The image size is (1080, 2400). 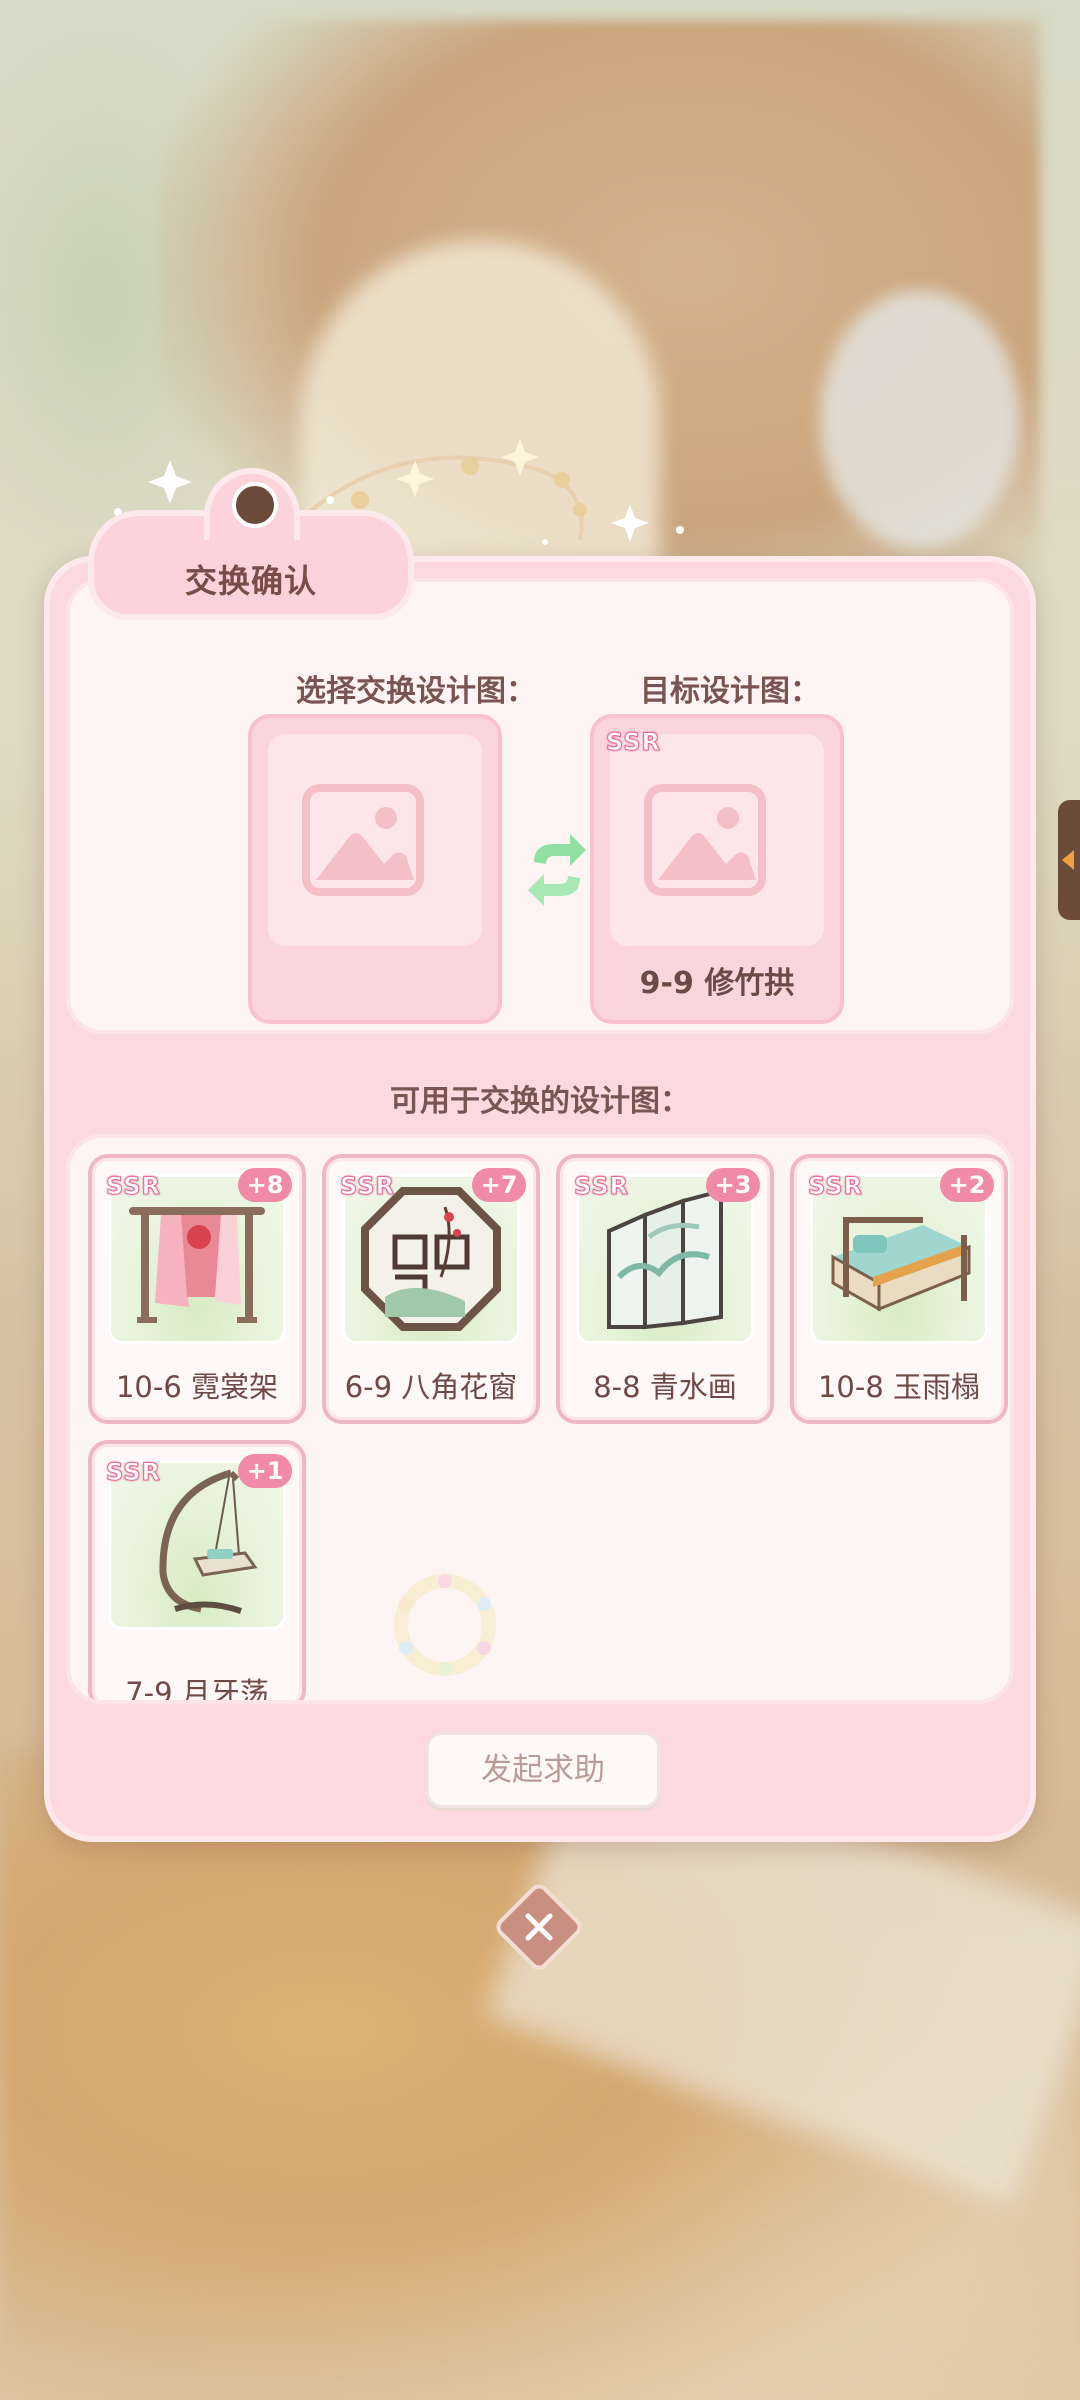 I want to click on count-badge: +1, so click(x=265, y=1471).